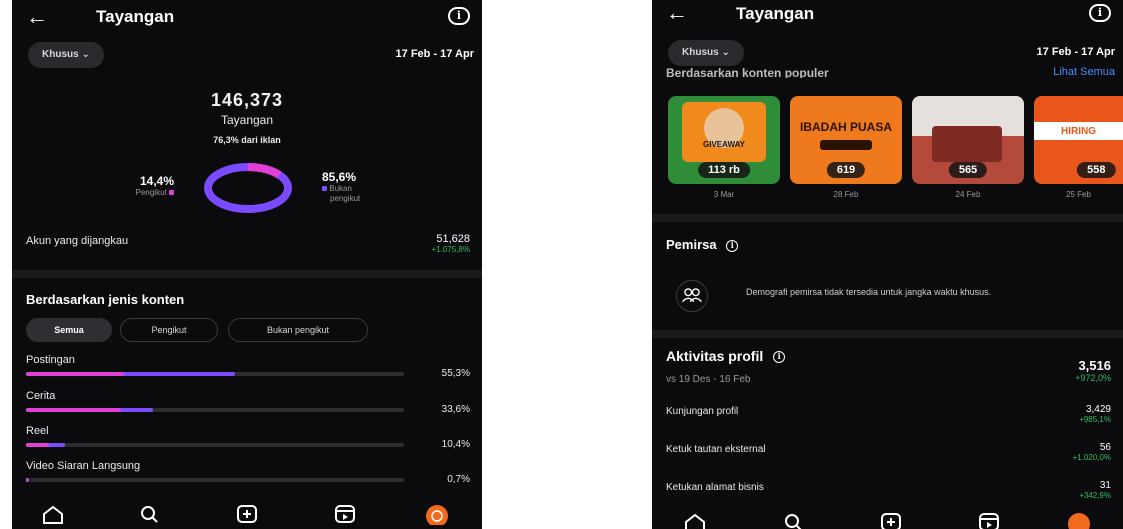 Image resolution: width=1123 pixels, height=529 pixels. What do you see at coordinates (450, 249) in the screenshot?
I see `reach-delta: +1.075,8%` at bounding box center [450, 249].